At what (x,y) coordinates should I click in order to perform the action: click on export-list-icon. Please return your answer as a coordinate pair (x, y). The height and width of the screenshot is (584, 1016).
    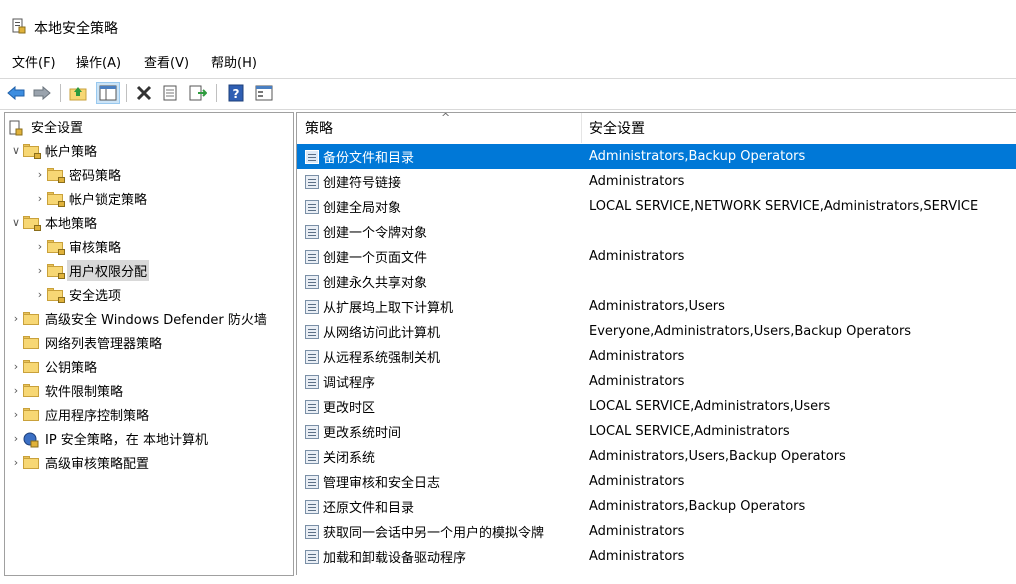
    Looking at the image, I should click on (198, 93).